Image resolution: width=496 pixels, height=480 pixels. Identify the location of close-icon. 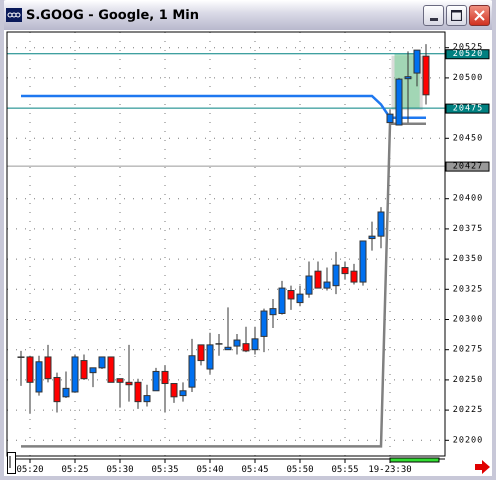
(479, 15).